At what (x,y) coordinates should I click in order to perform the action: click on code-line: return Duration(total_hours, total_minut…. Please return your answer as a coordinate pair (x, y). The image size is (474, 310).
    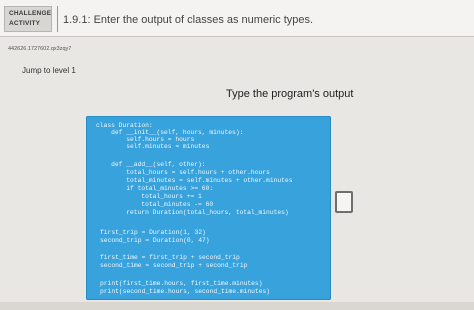
    Looking at the image, I should click on (192, 212).